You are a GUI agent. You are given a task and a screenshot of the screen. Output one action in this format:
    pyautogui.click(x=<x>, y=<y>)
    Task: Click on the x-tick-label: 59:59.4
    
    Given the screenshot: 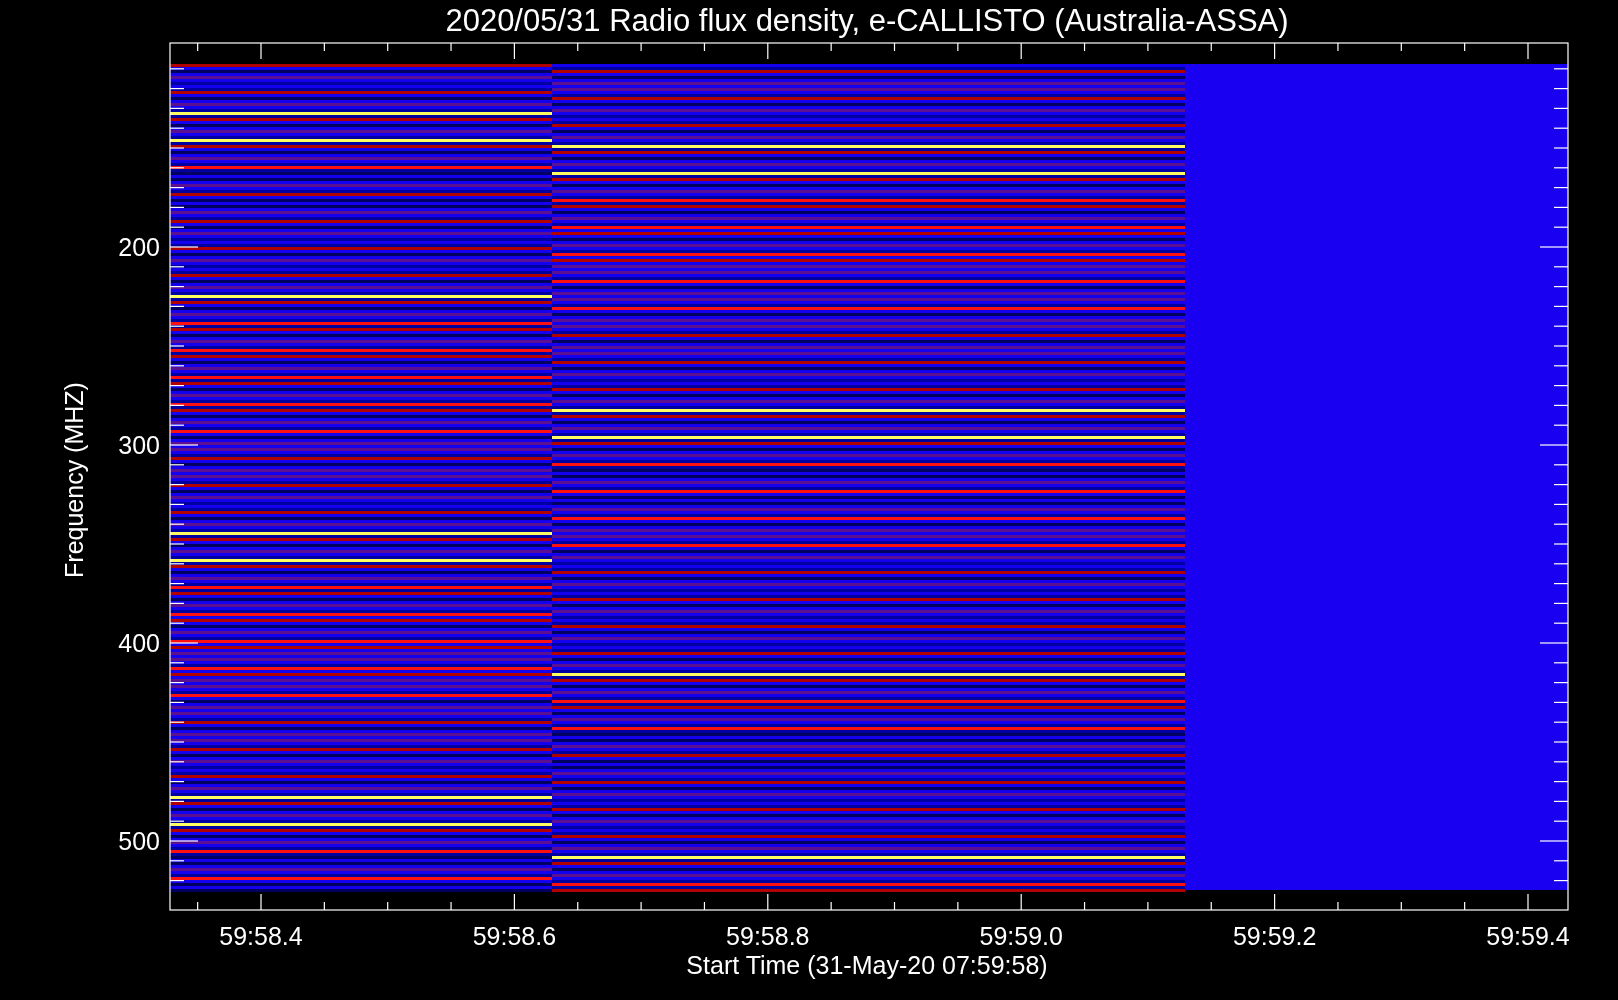 What is the action you would take?
    pyautogui.click(x=1528, y=936)
    